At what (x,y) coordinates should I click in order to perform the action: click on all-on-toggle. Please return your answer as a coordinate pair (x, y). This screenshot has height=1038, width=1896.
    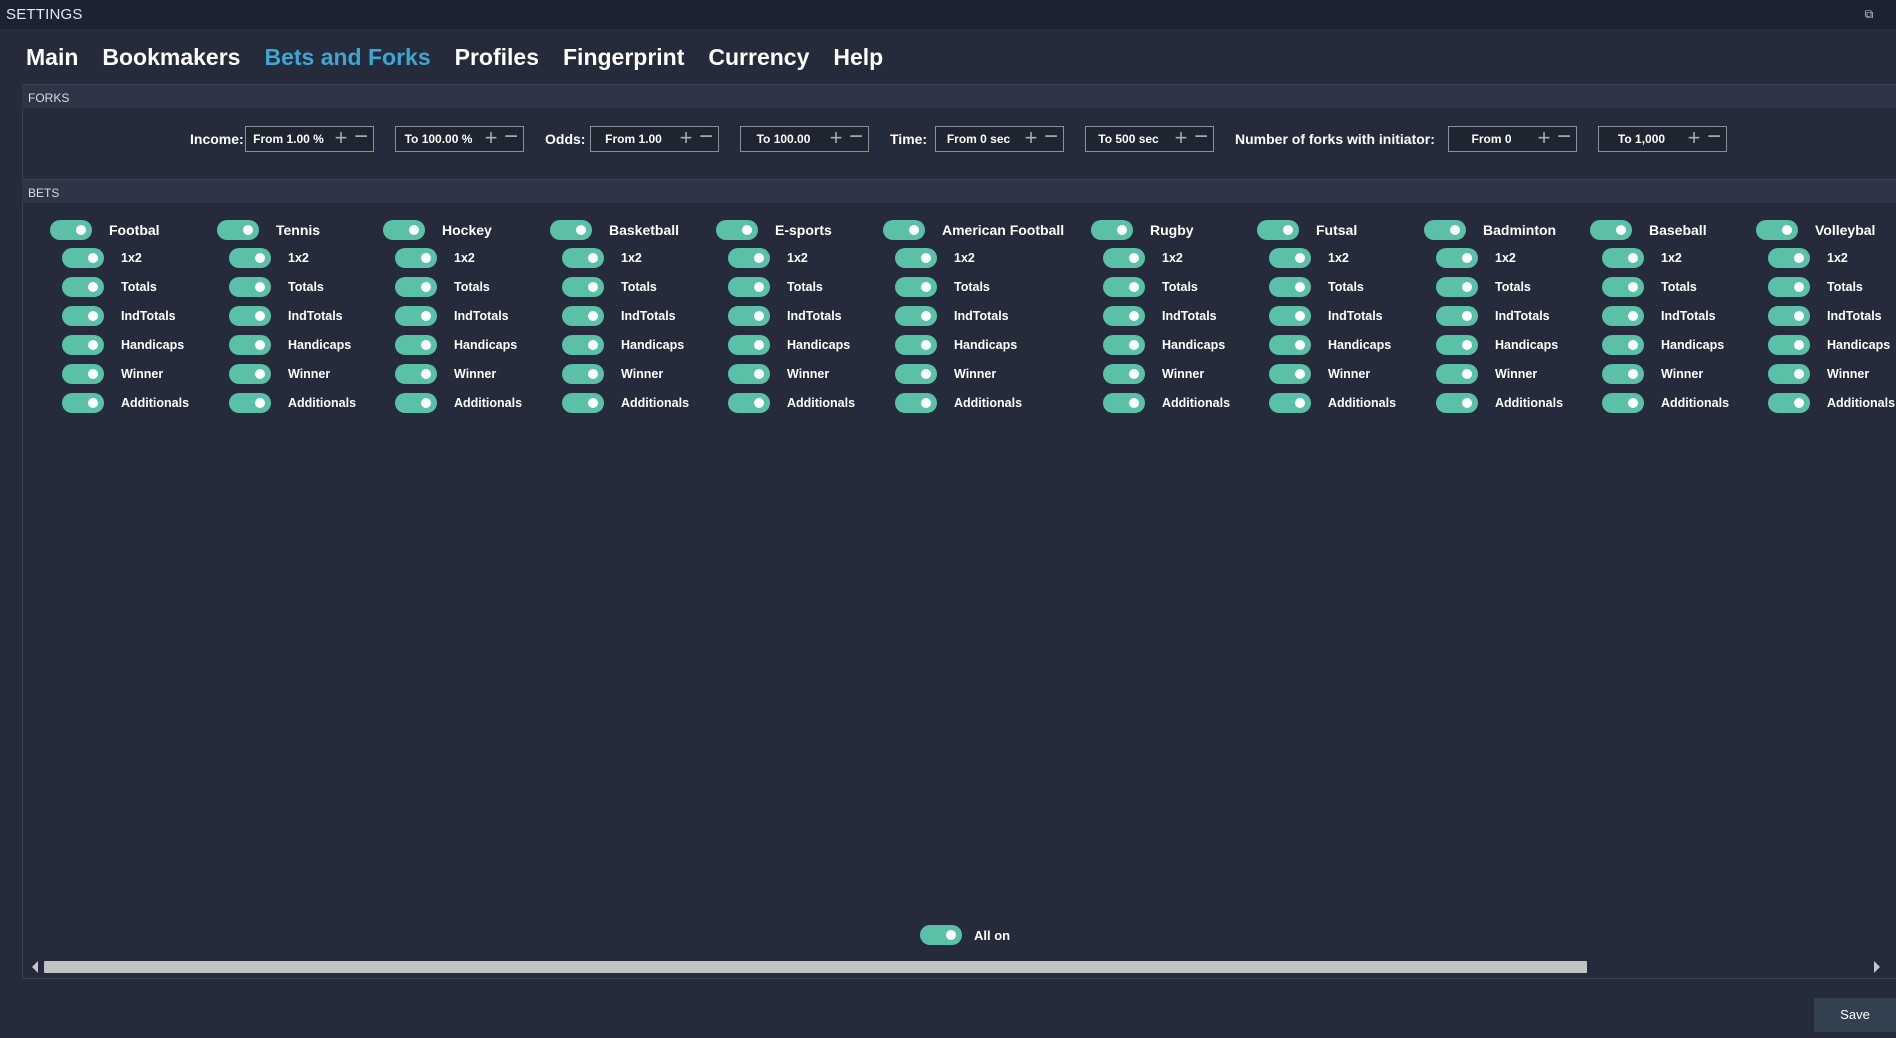
    Looking at the image, I should click on (941, 935).